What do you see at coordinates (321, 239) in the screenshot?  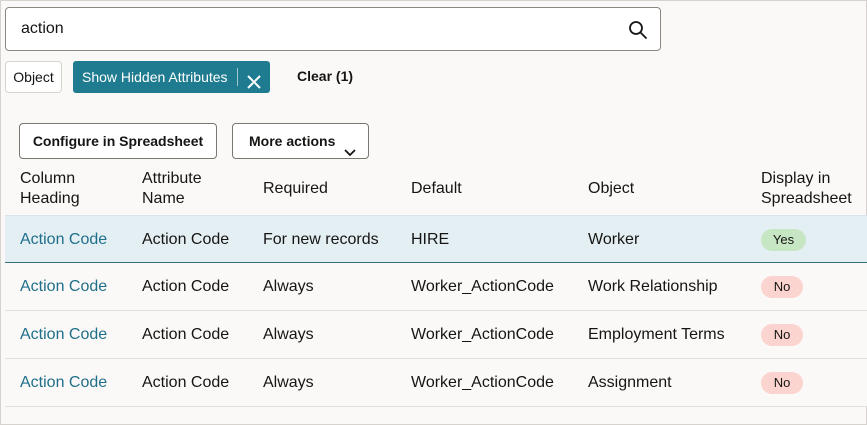 I see `required-cell: For new records` at bounding box center [321, 239].